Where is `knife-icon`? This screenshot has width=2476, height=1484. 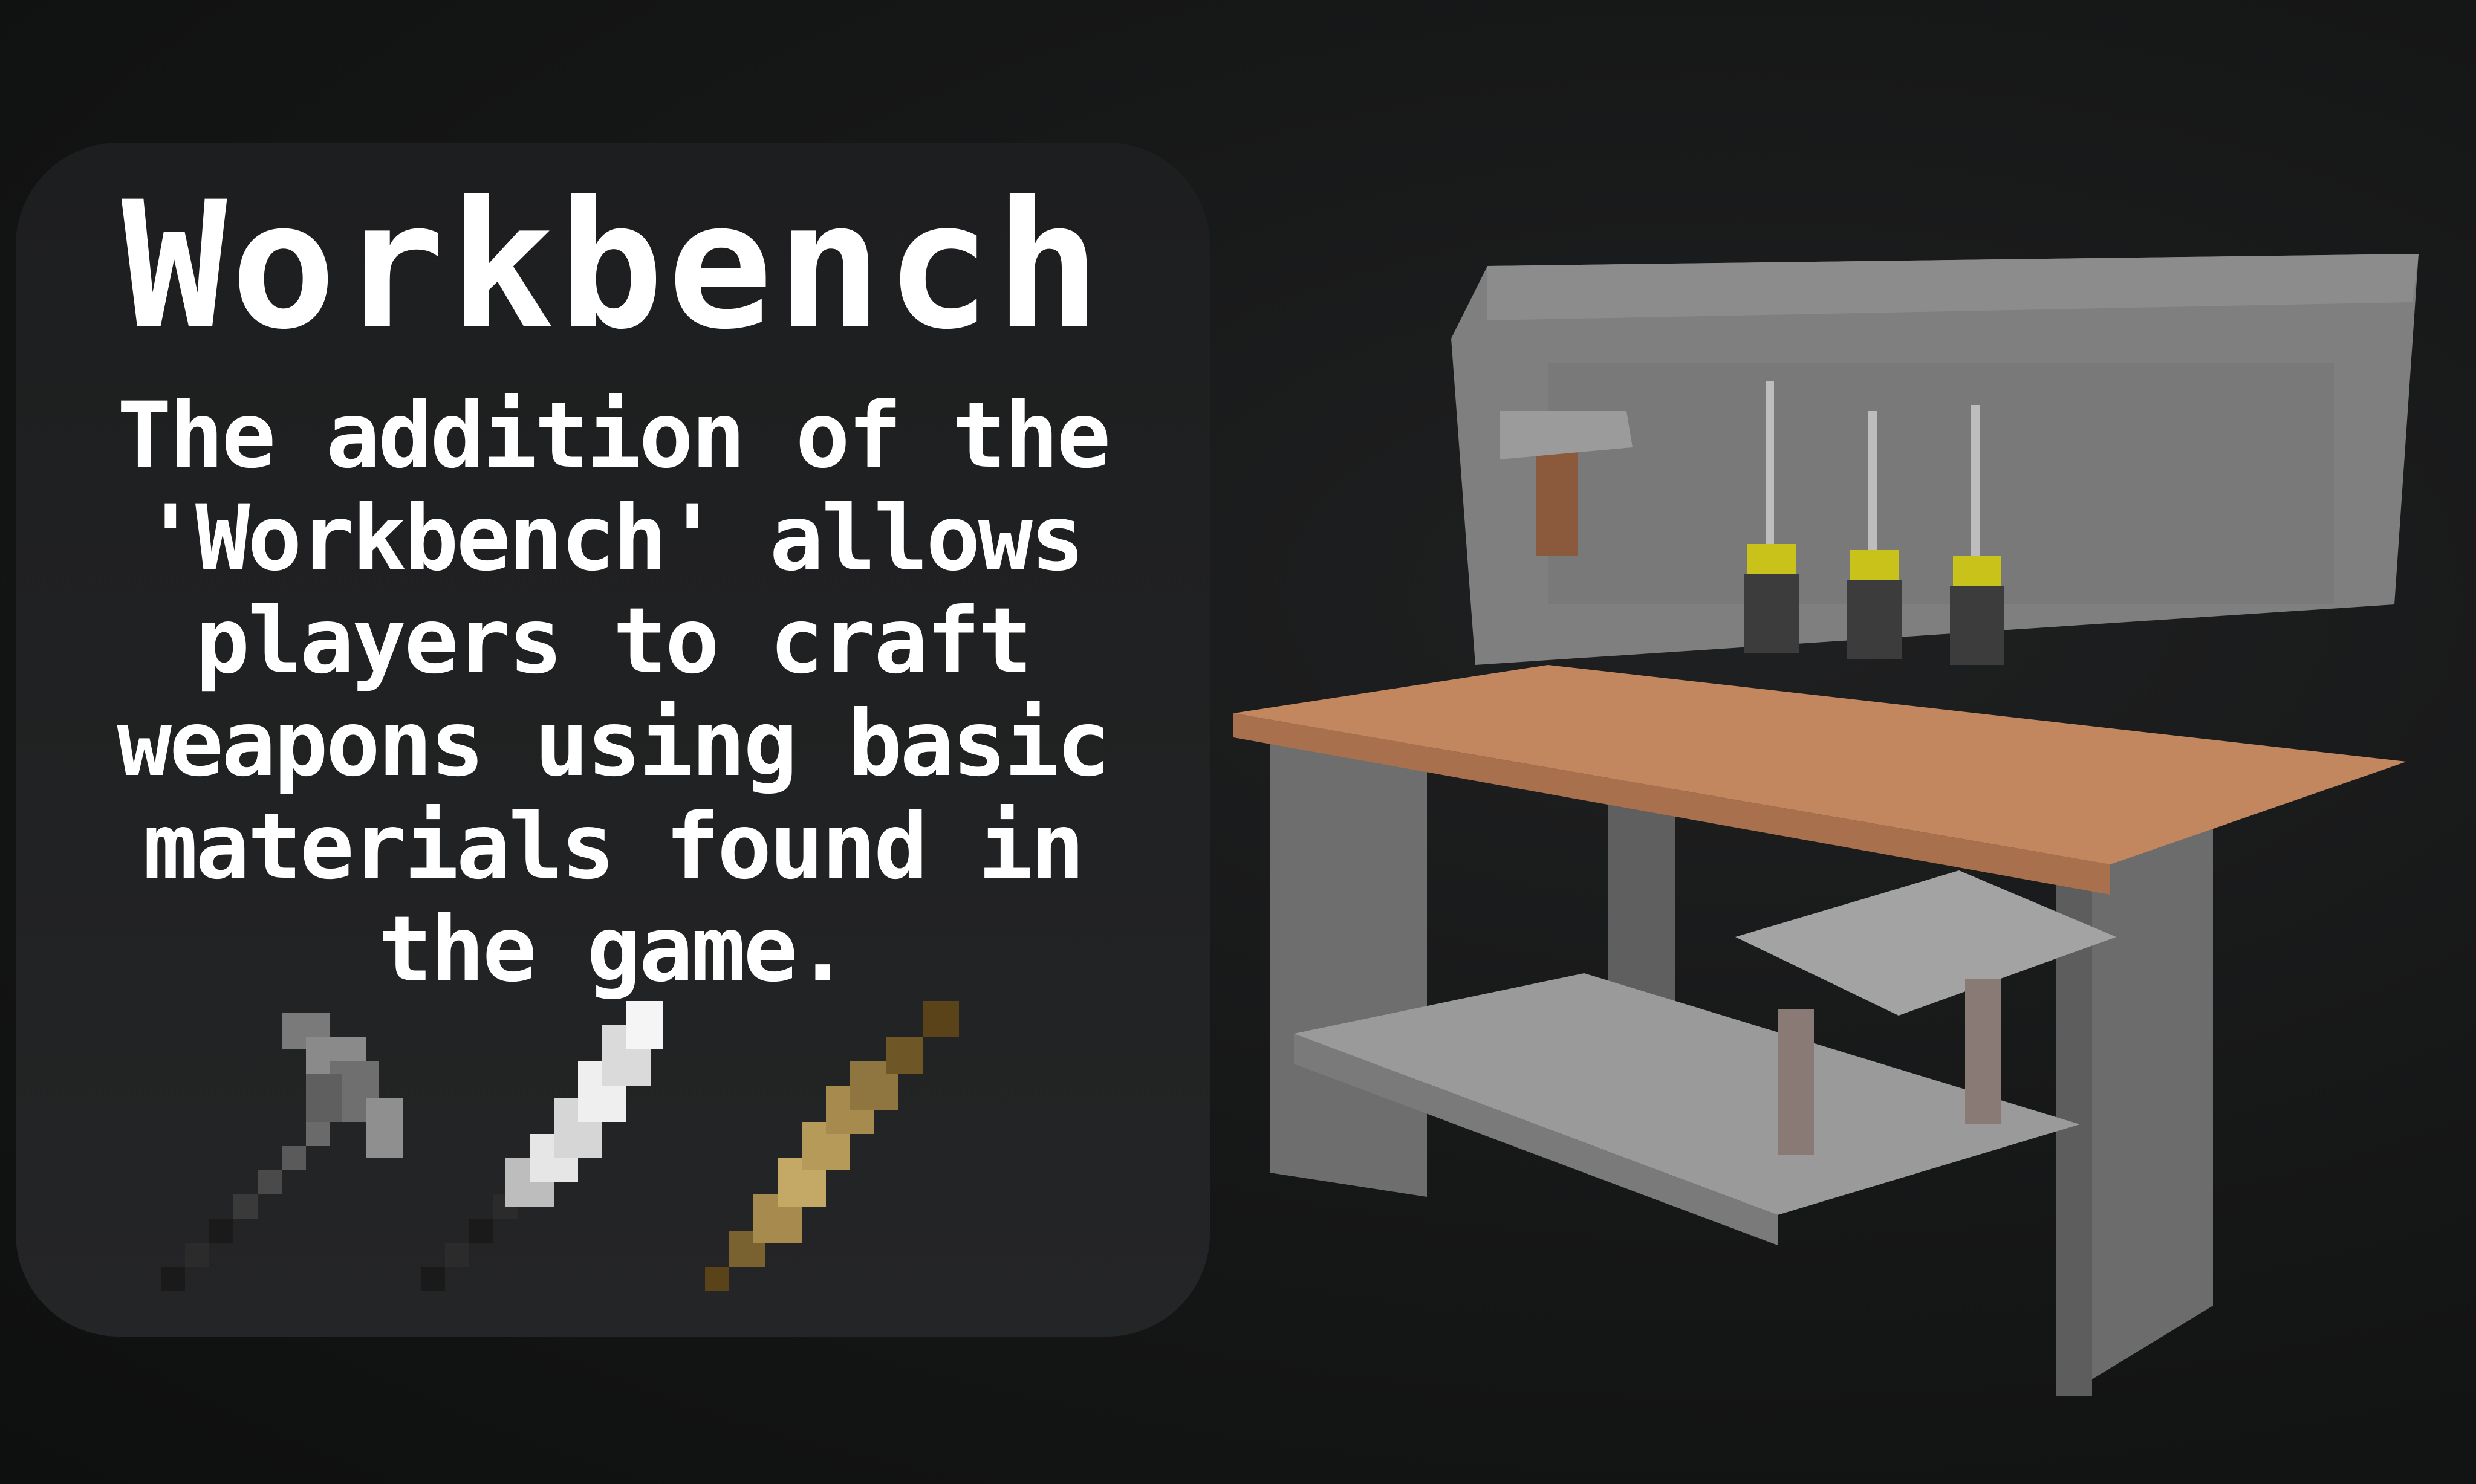 knife-icon is located at coordinates (554, 1146).